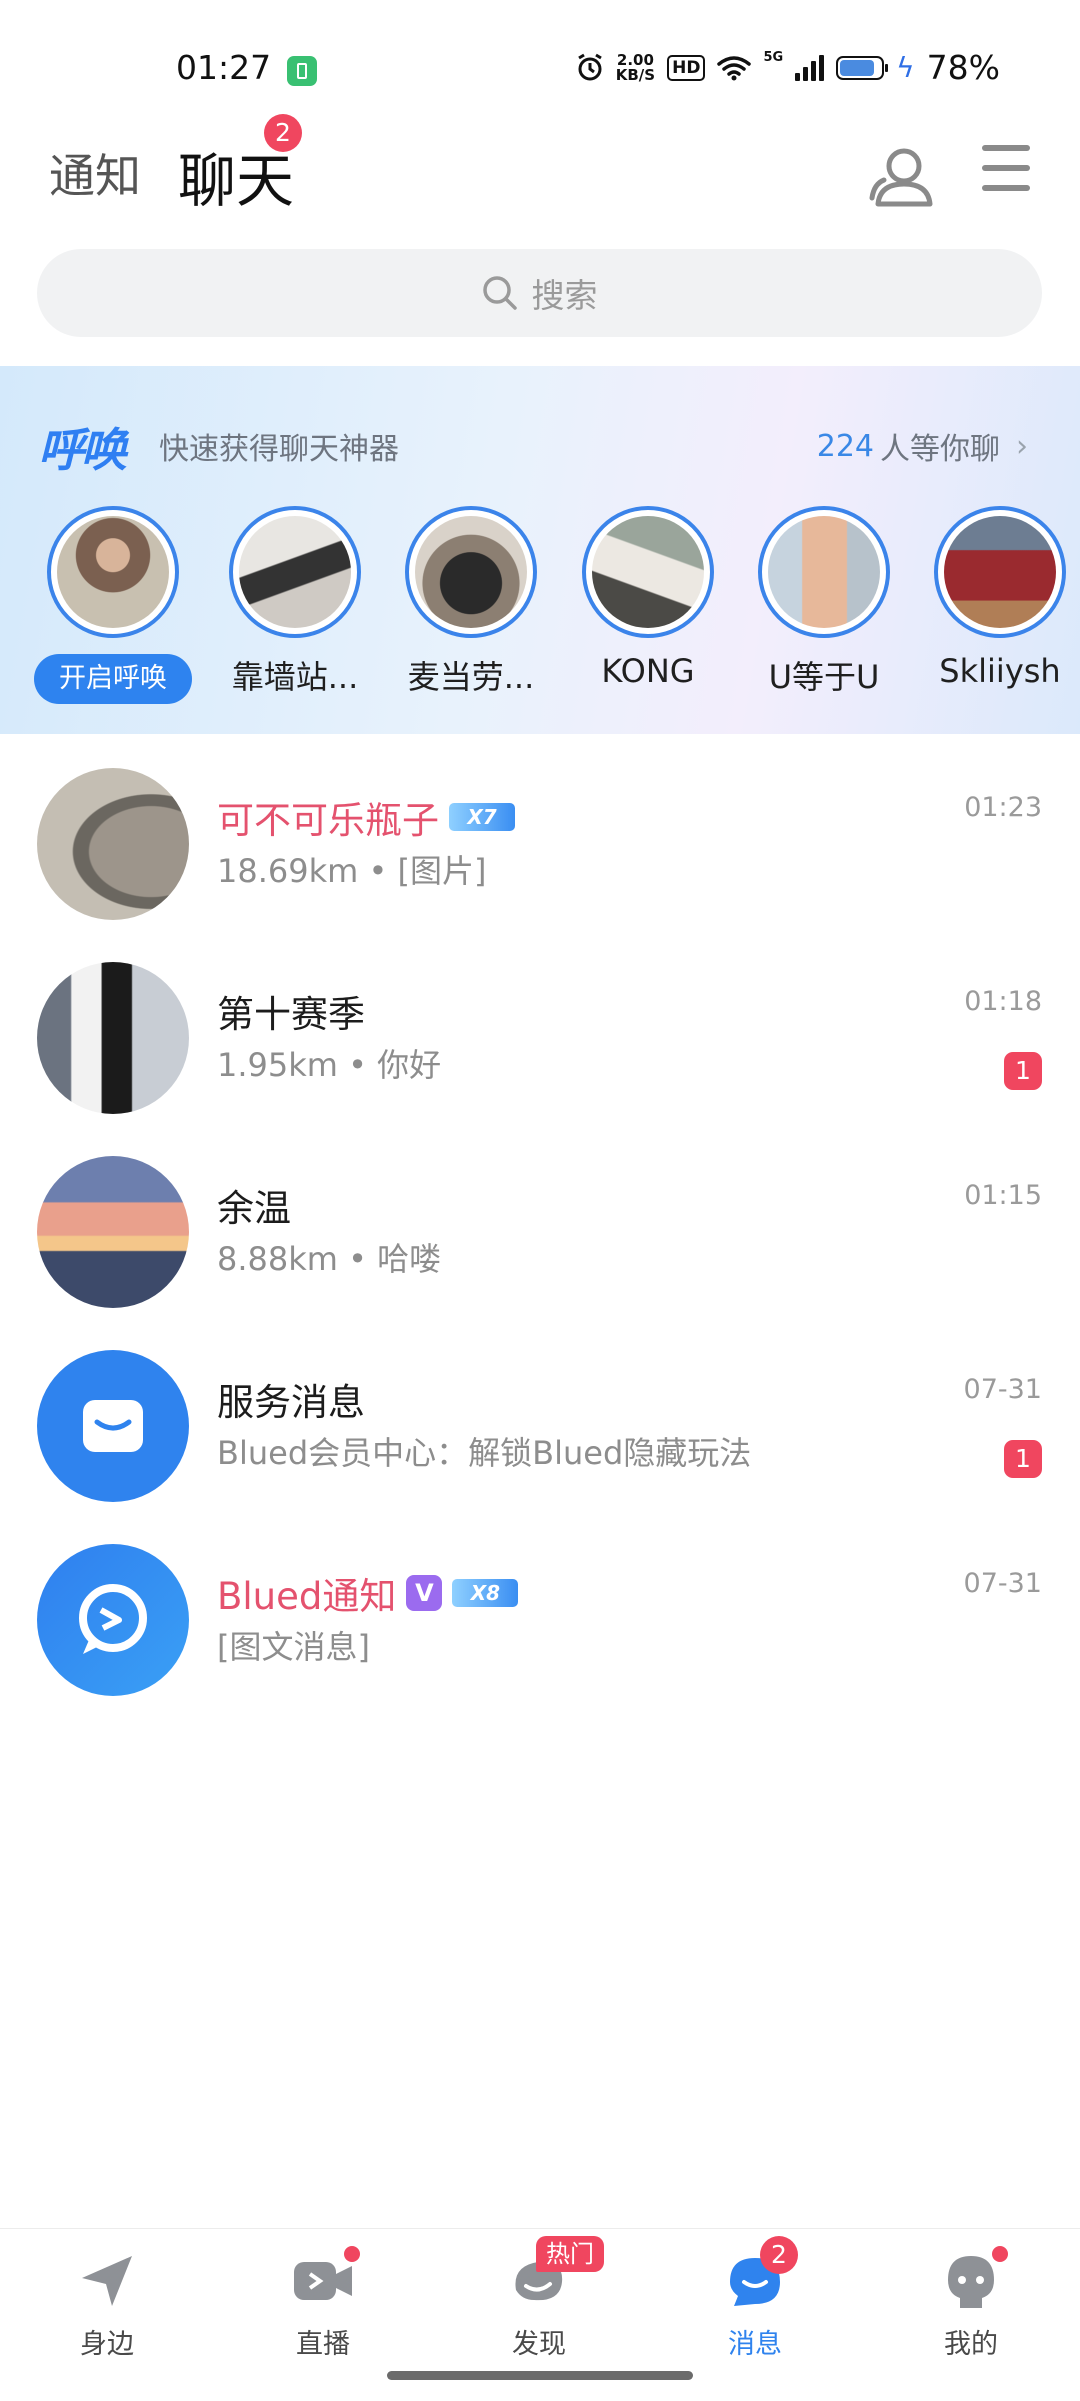 The height and width of the screenshot is (2401, 1080). I want to click on chat-name-text: Blued通知, so click(307, 1596).